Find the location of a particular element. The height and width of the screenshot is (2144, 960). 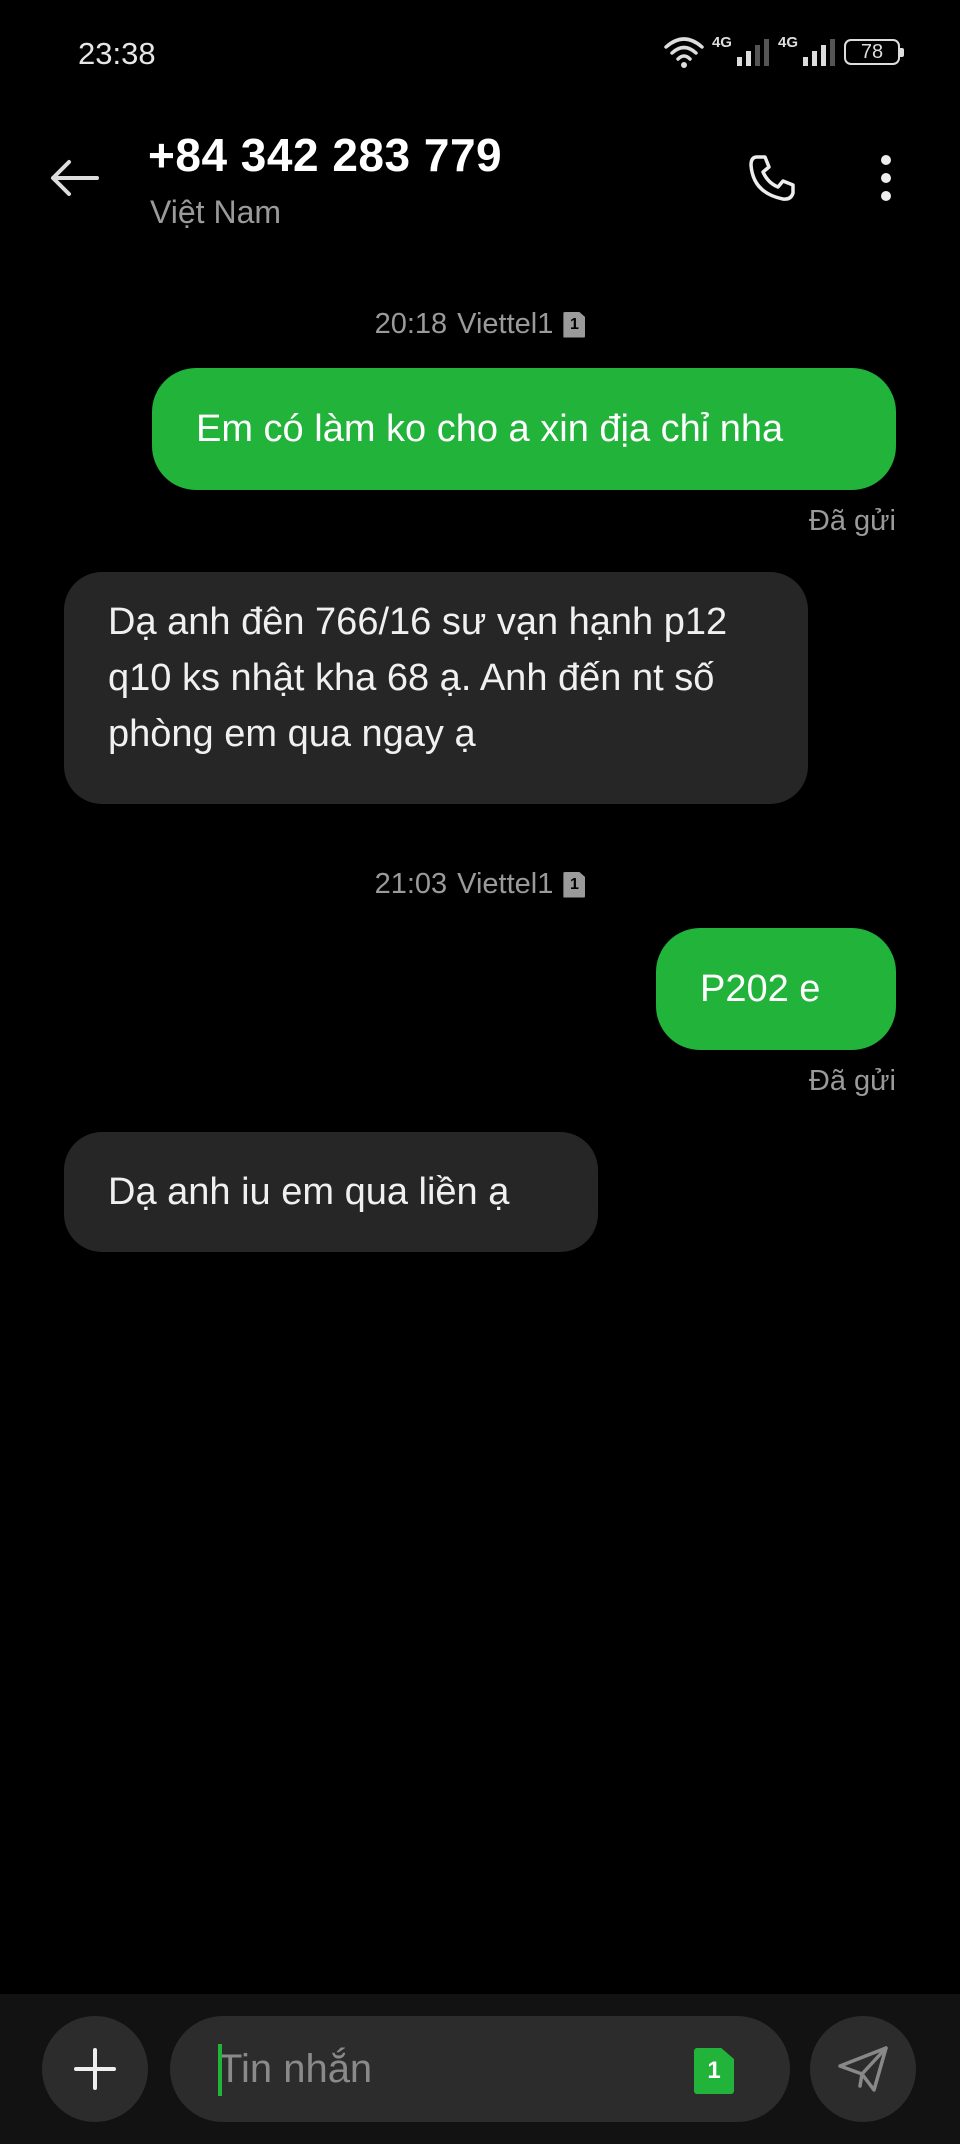

add-attachment-button is located at coordinates (95, 2069).